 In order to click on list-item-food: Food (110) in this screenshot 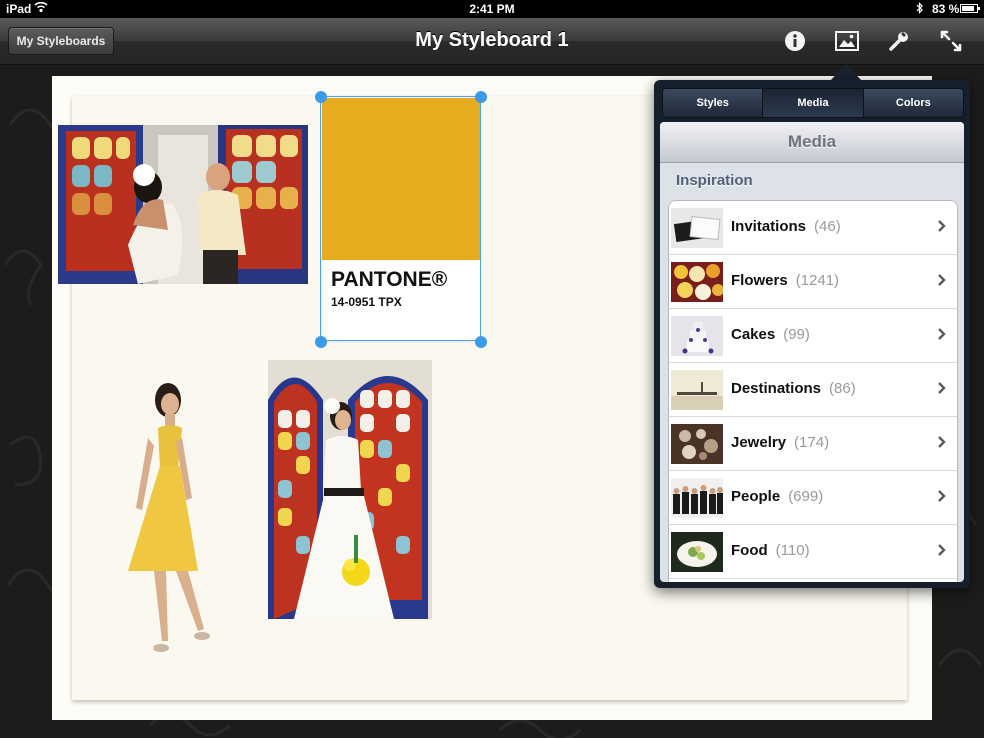, I will do `click(813, 552)`.